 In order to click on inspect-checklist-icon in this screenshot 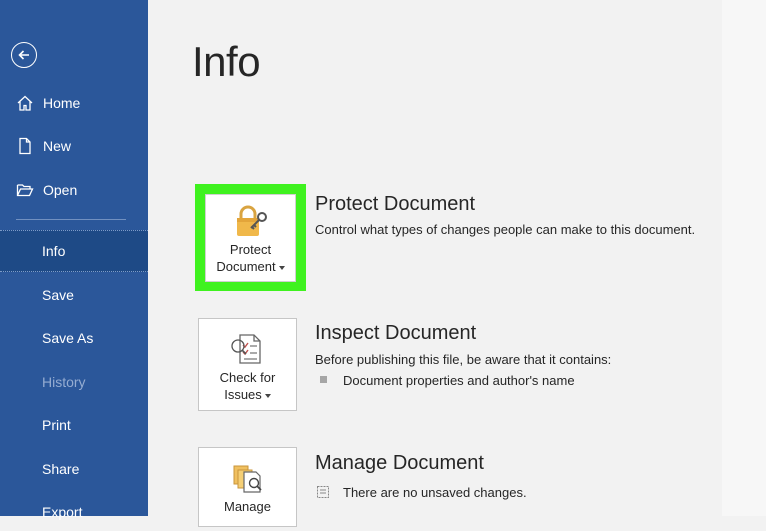, I will do `click(248, 349)`.